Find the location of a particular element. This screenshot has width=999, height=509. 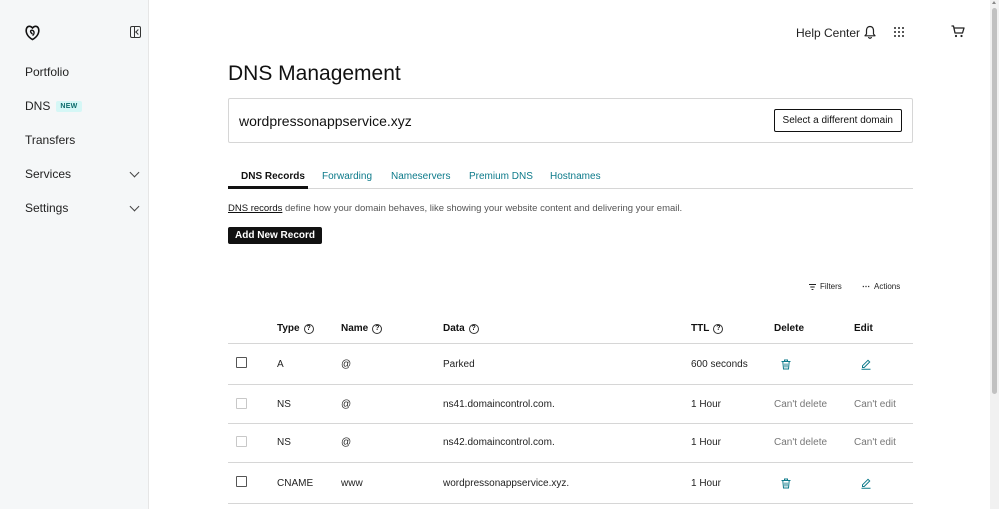

actions-label: Actions is located at coordinates (887, 286).